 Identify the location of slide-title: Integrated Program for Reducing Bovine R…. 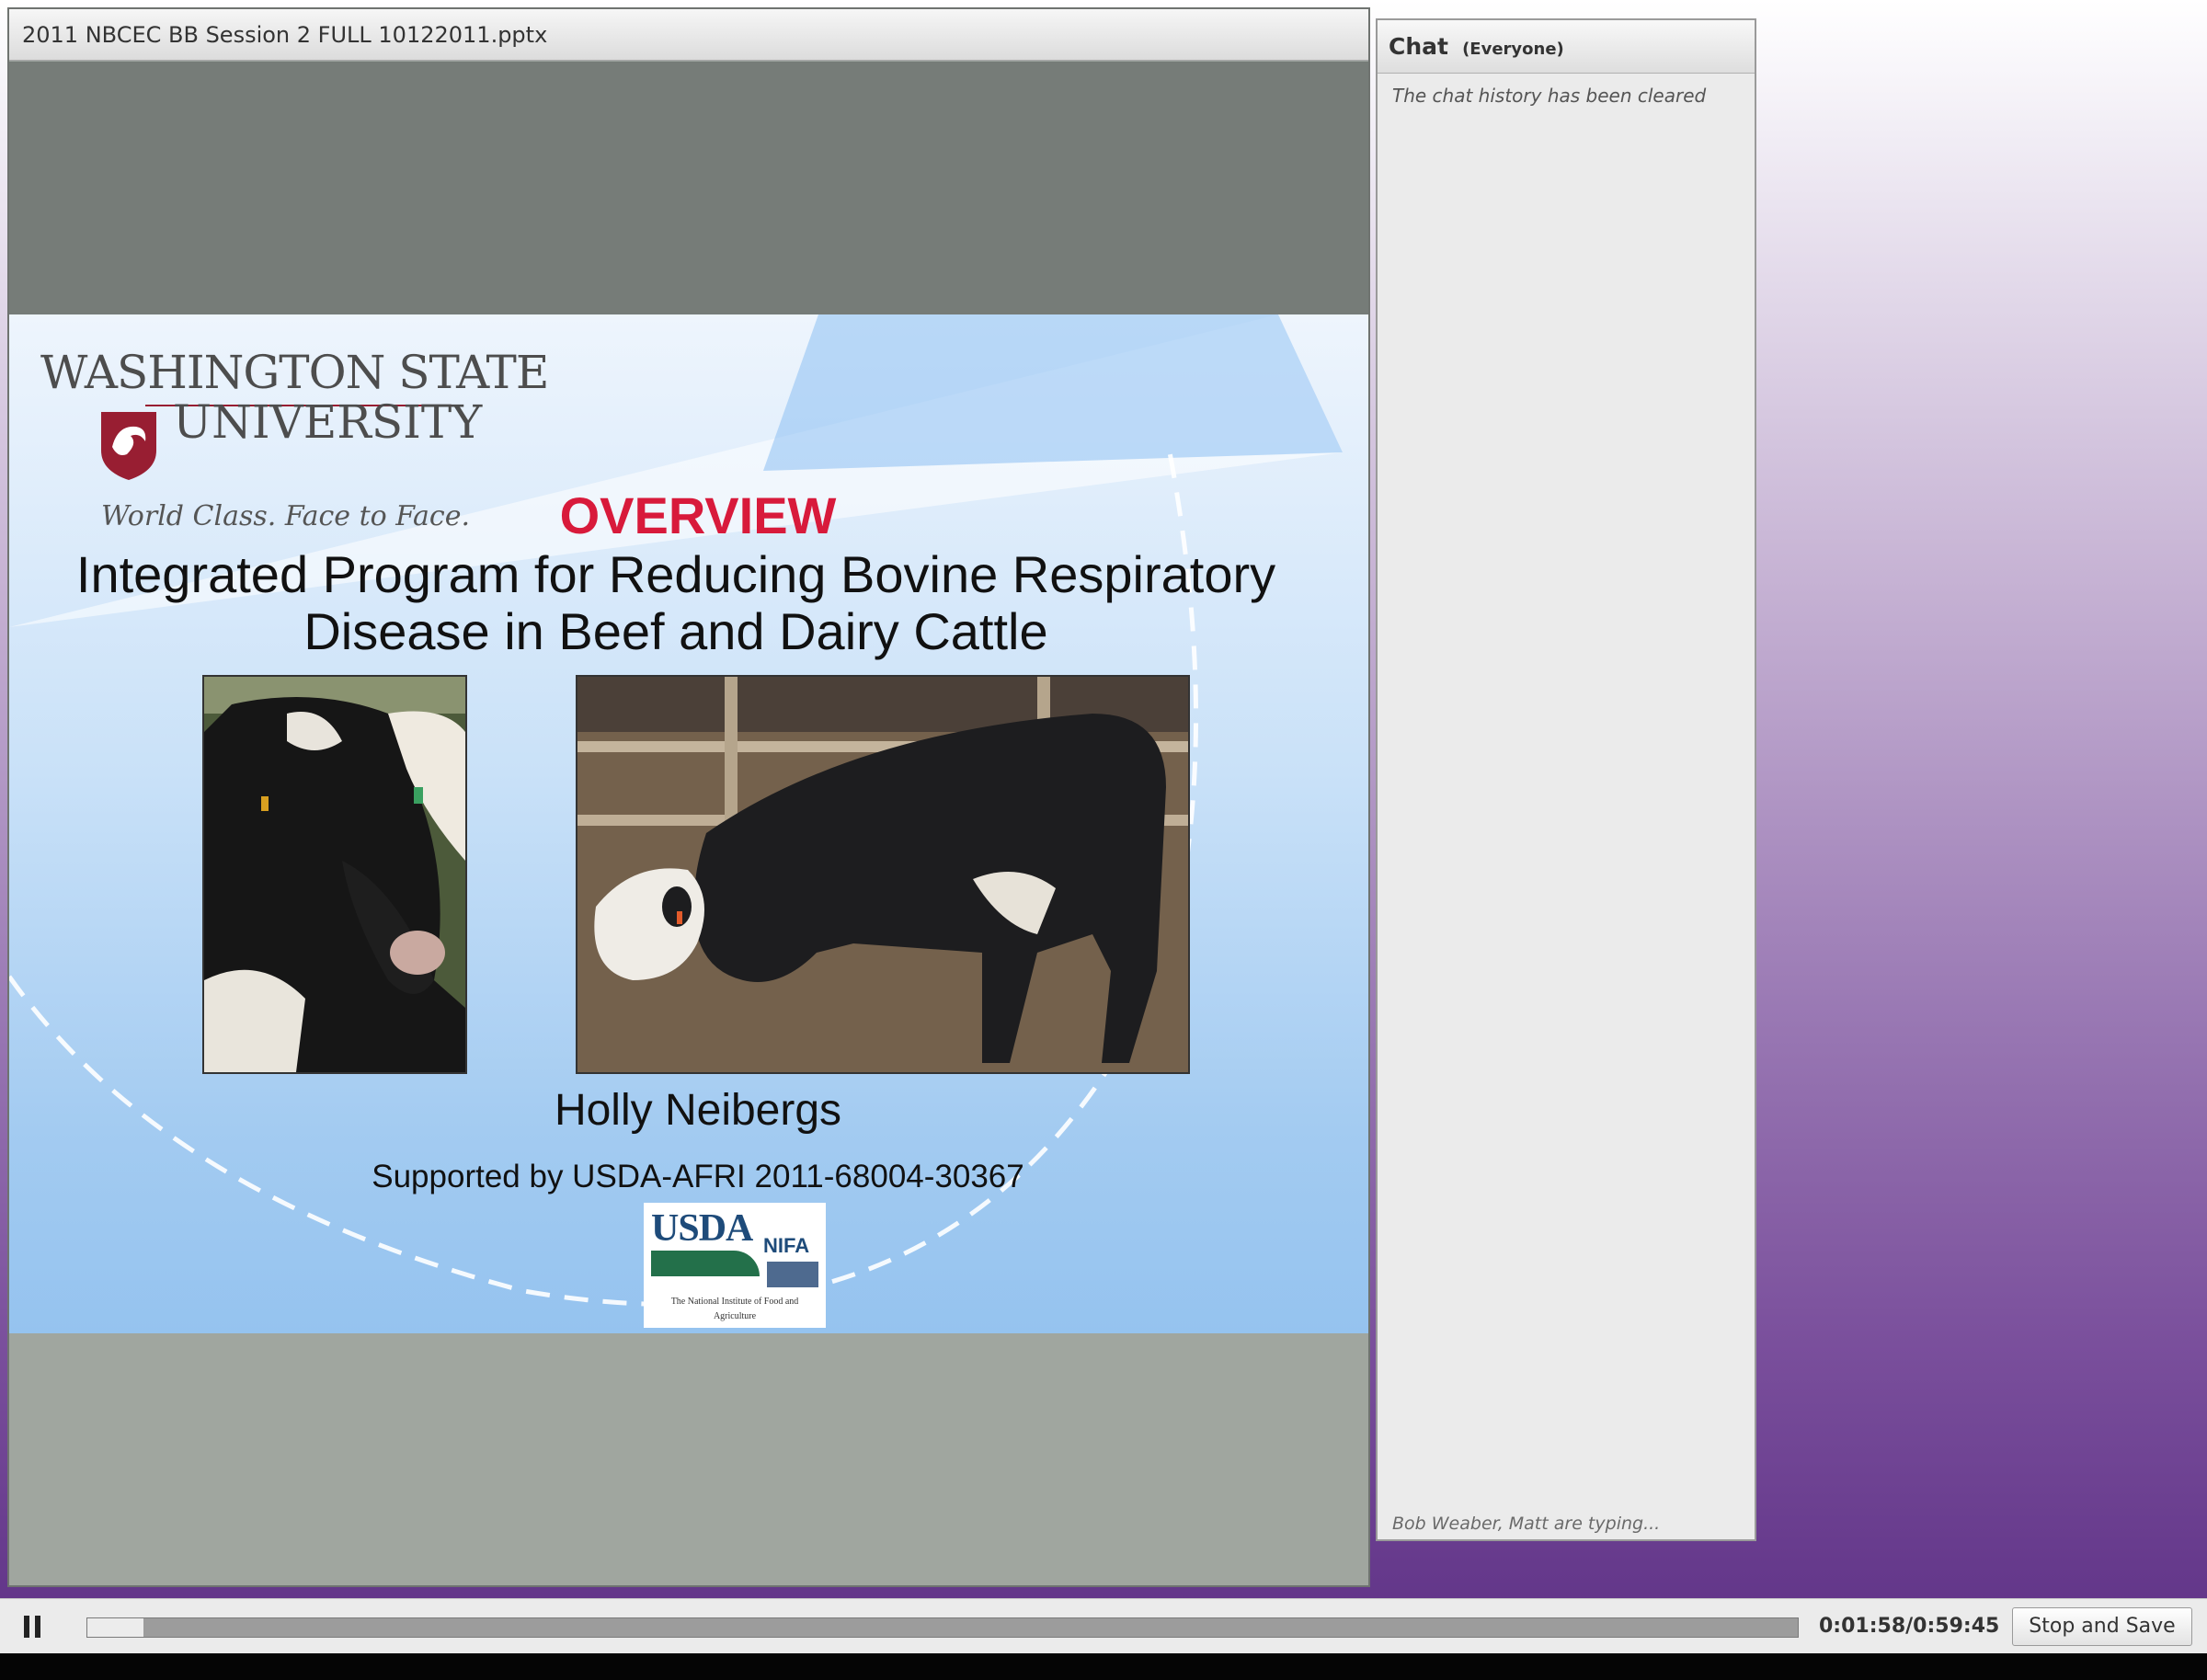
(675, 602).